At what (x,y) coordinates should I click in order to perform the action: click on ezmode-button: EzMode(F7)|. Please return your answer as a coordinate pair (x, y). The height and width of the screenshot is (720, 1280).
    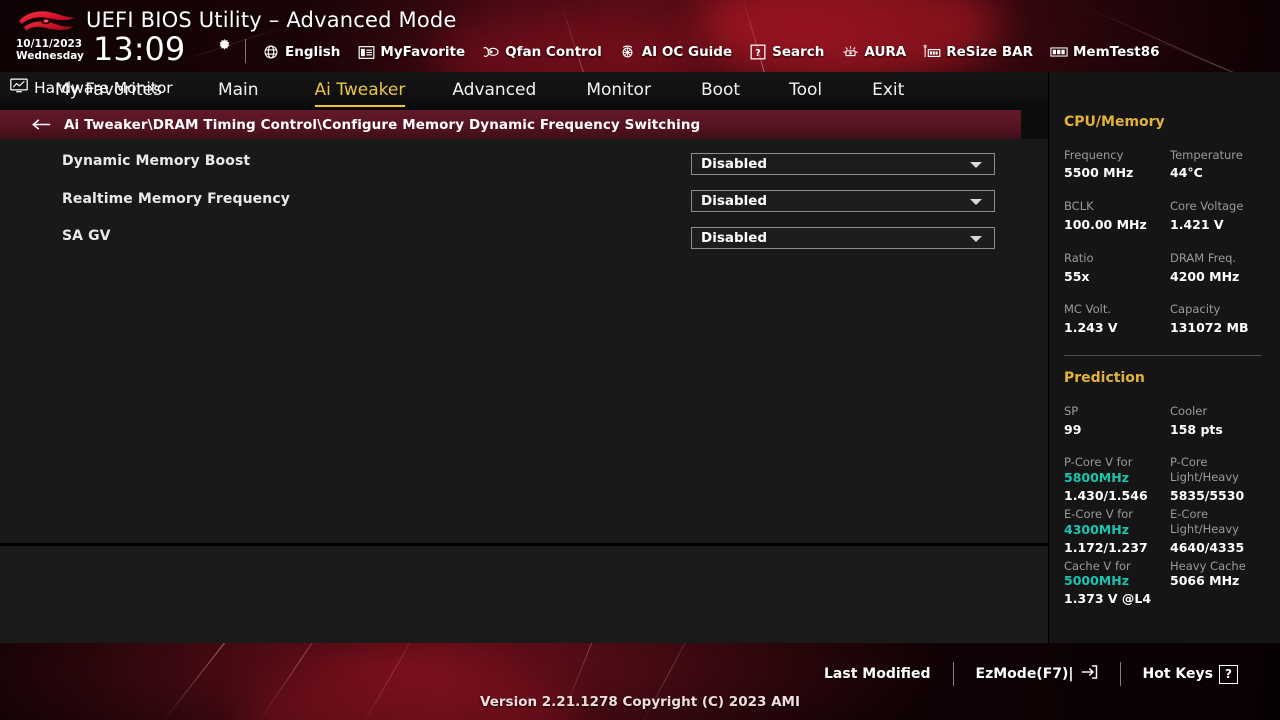
    Looking at the image, I should click on (1037, 674).